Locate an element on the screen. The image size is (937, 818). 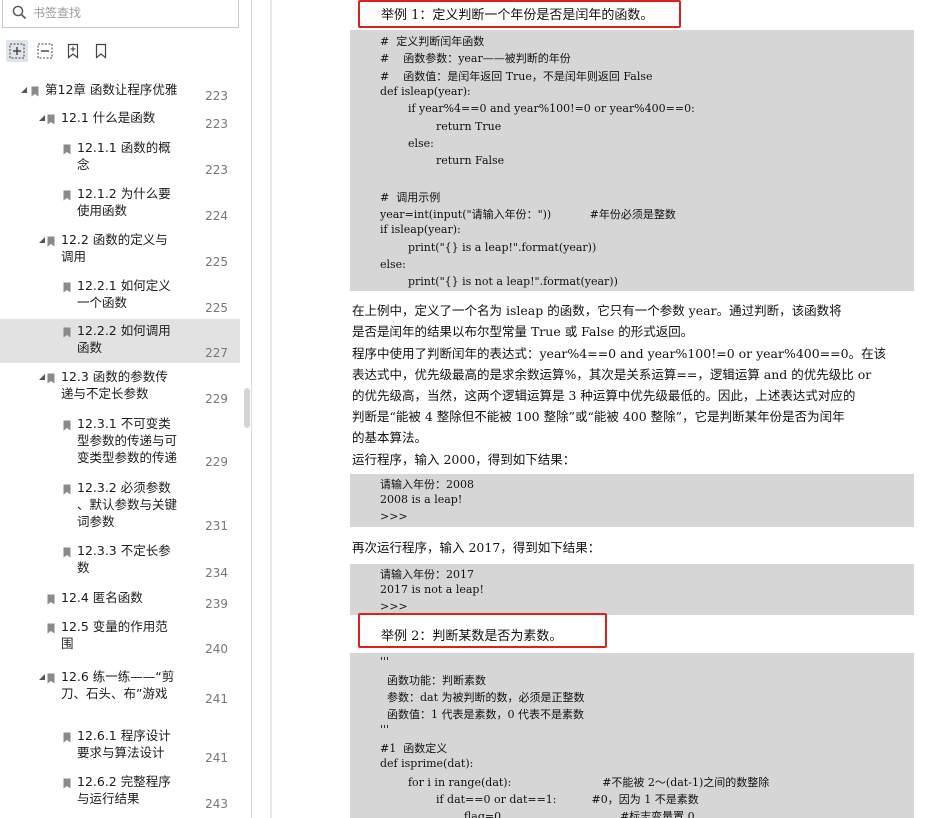
bookmark-label: 12.3.3 不定长参数 is located at coordinates (124, 559).